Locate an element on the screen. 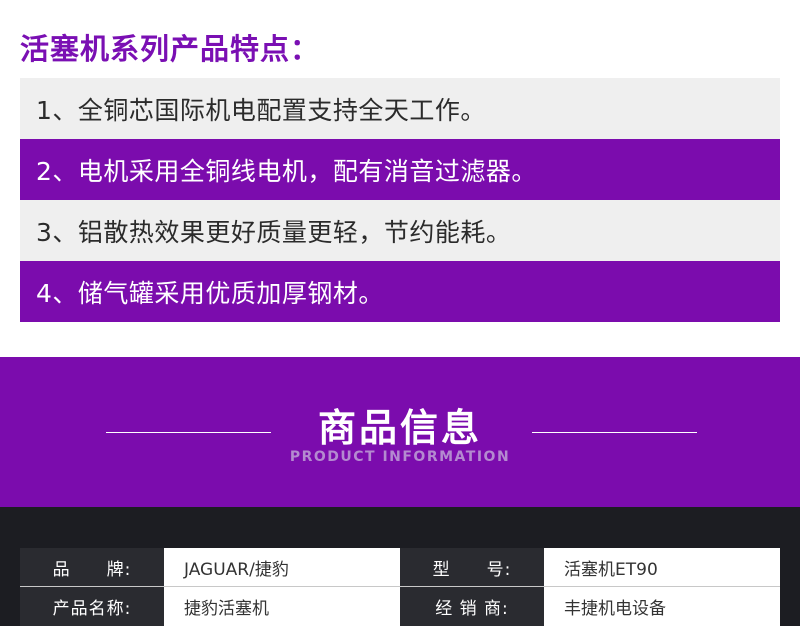  table-row: 产品名称: 捷豹活塞机 经 销 商: 丰捷机电设备 is located at coordinates (400, 606).